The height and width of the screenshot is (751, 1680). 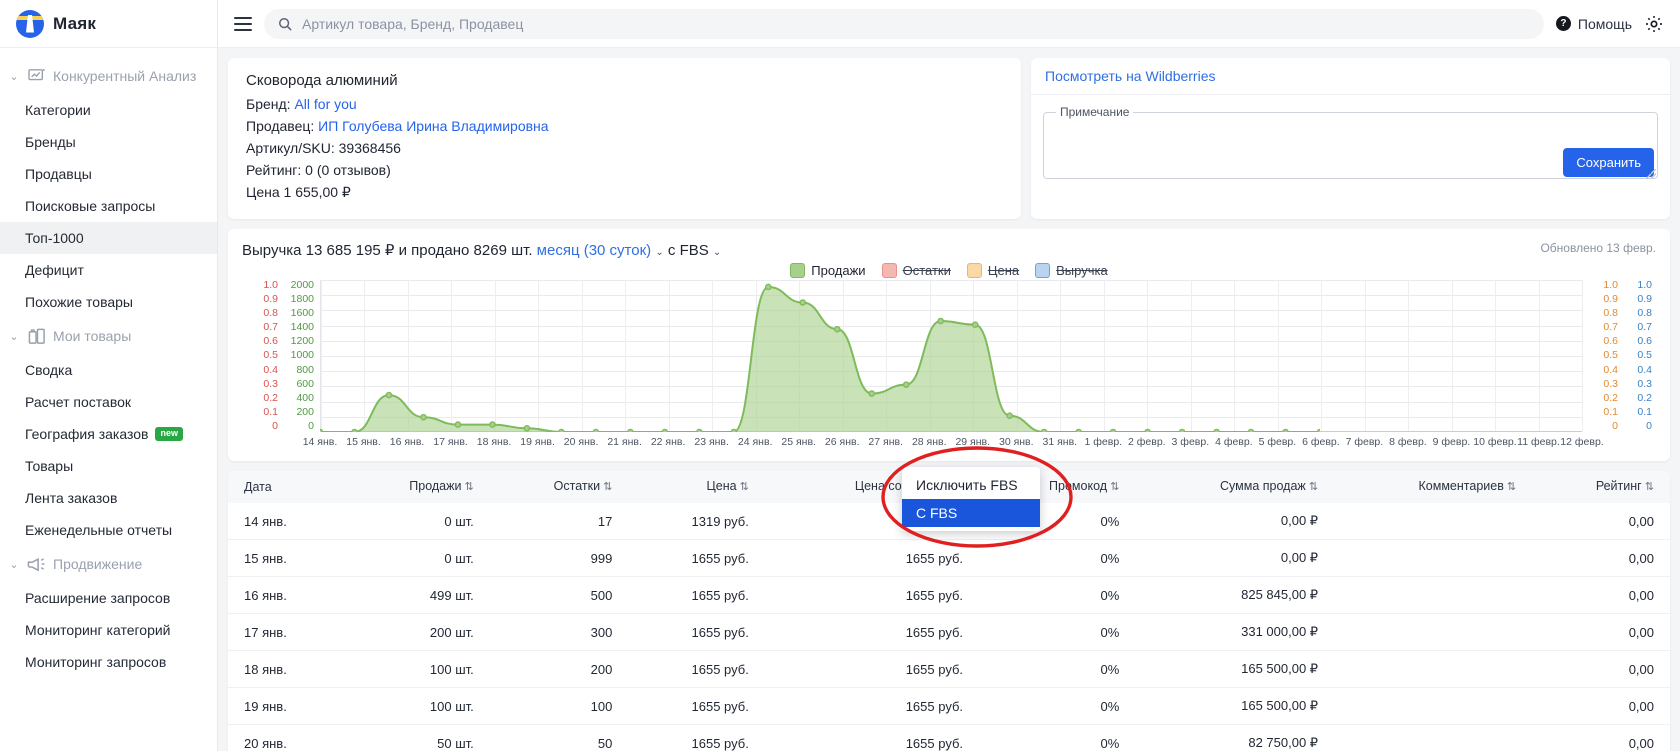 I want to click on brand-link: All for you, so click(x=325, y=104).